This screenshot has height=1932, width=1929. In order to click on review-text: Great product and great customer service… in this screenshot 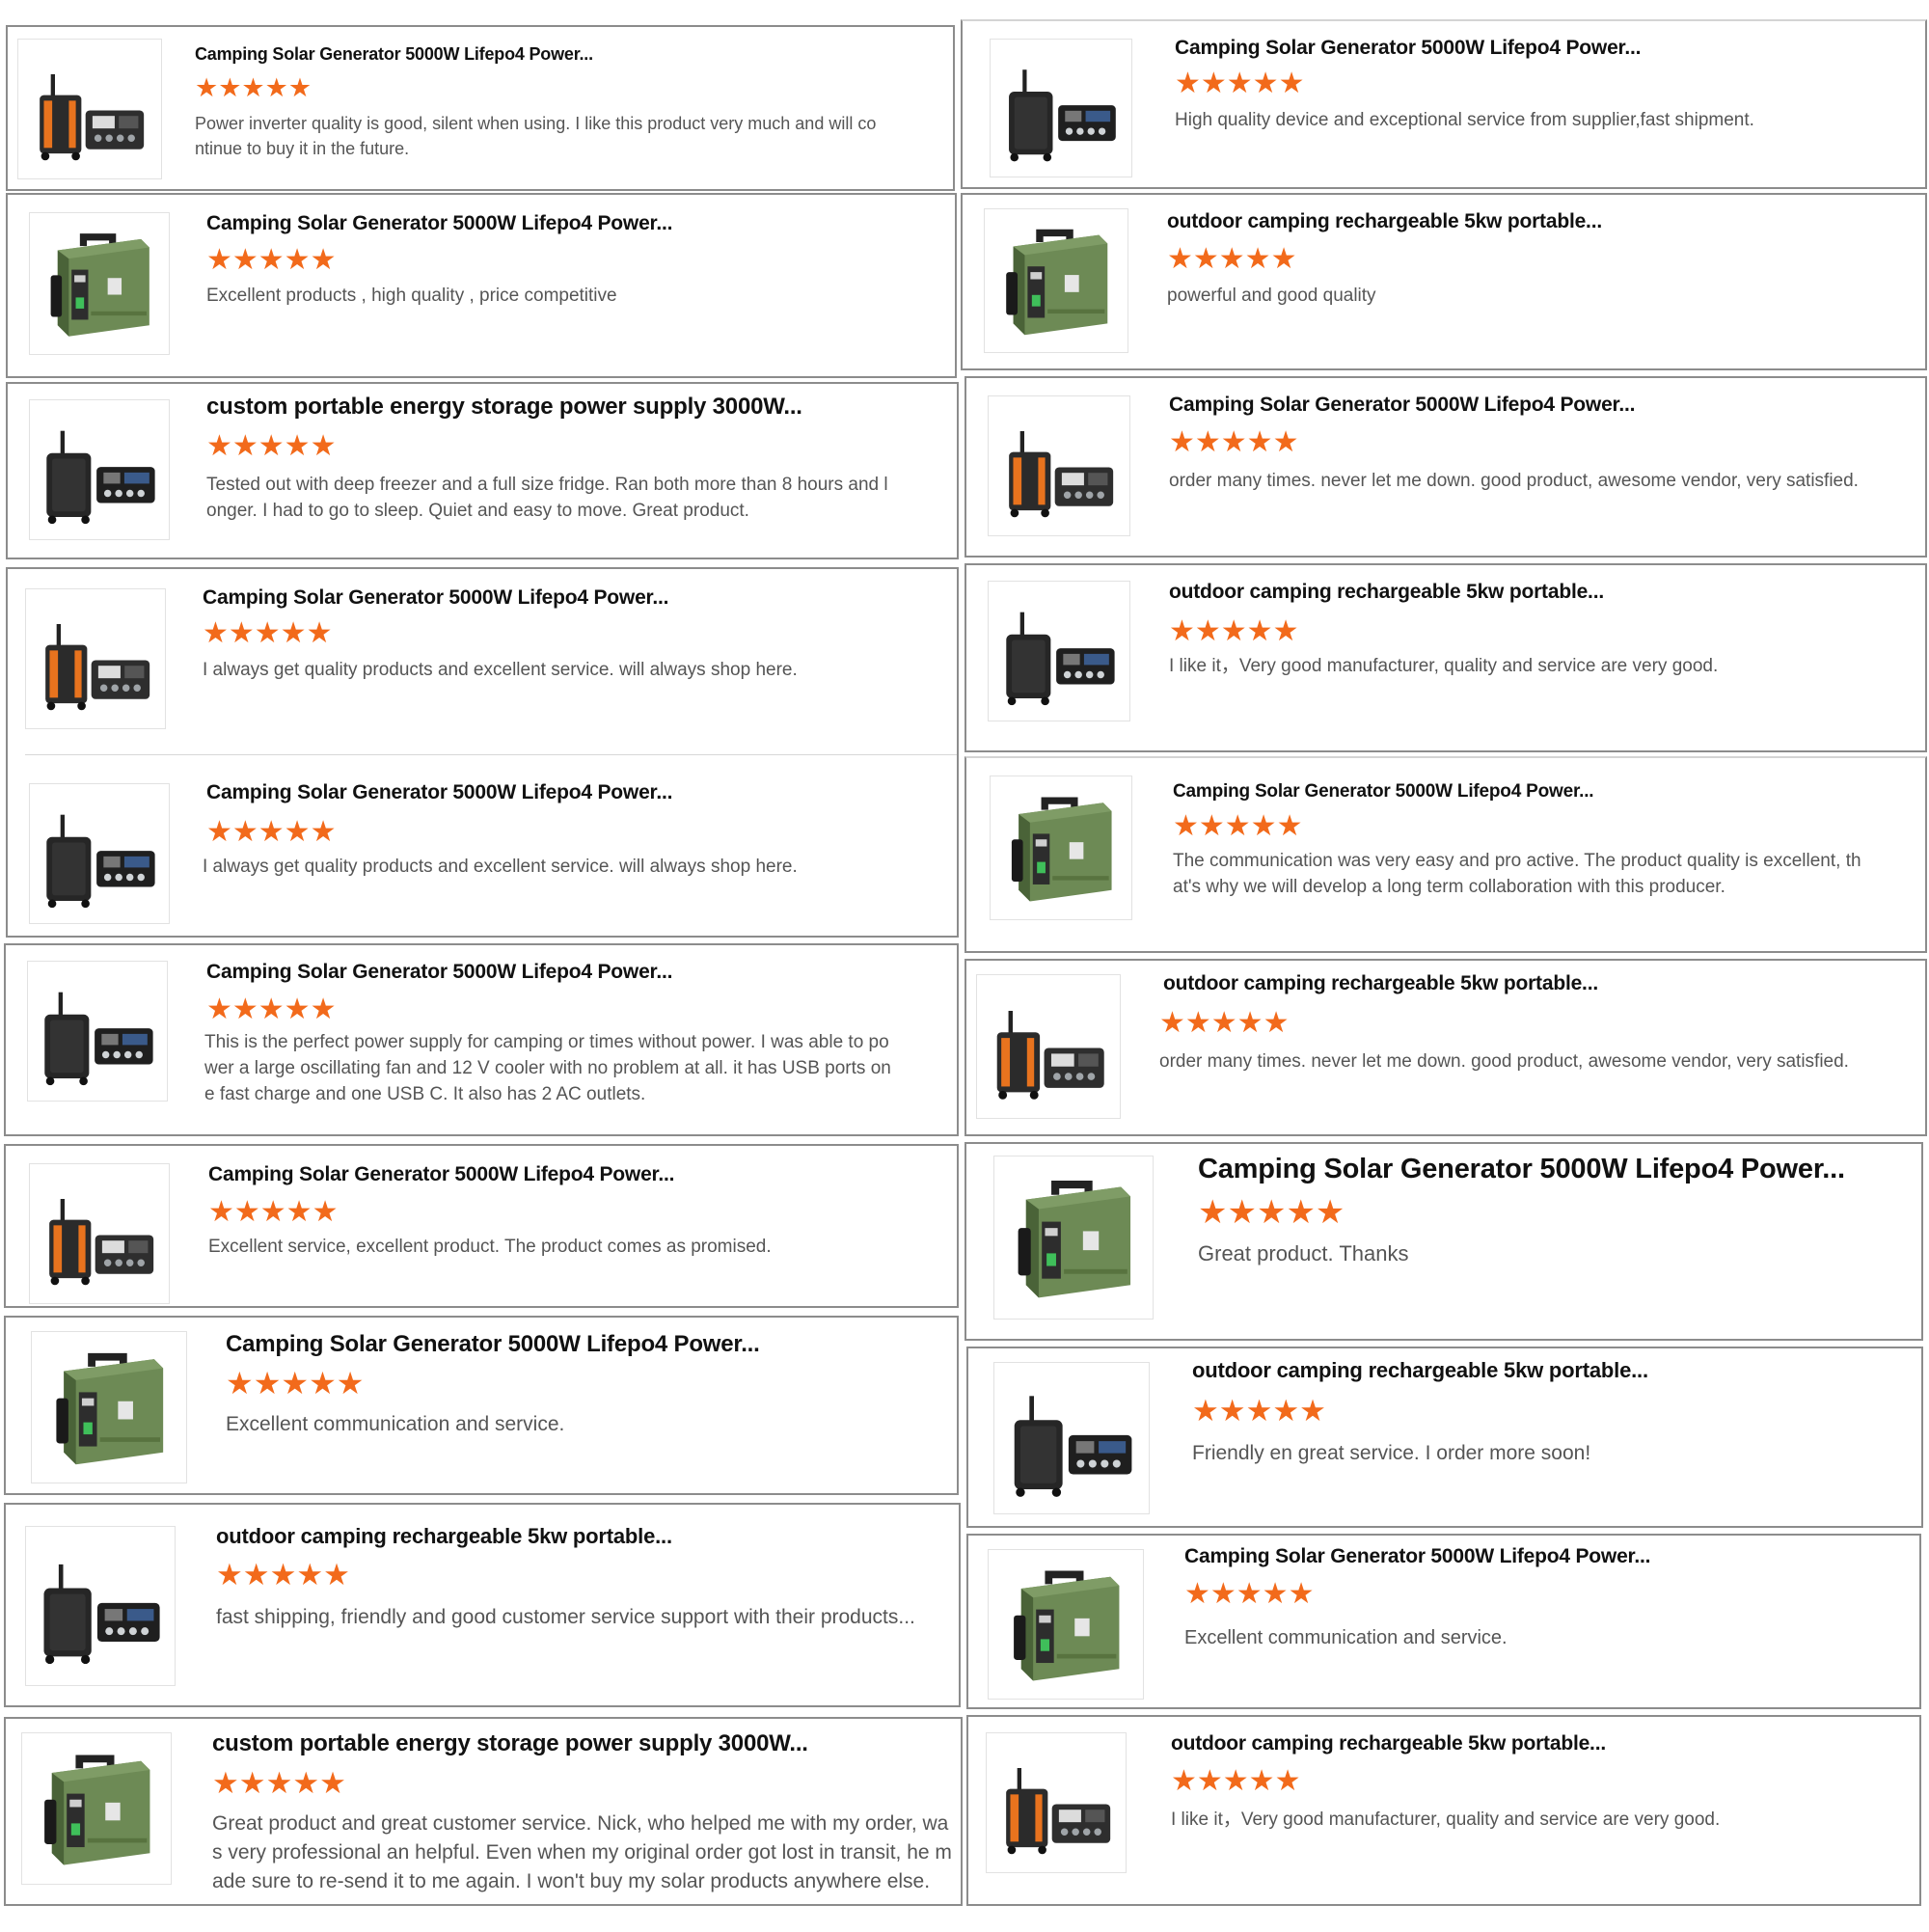, I will do `click(582, 1852)`.